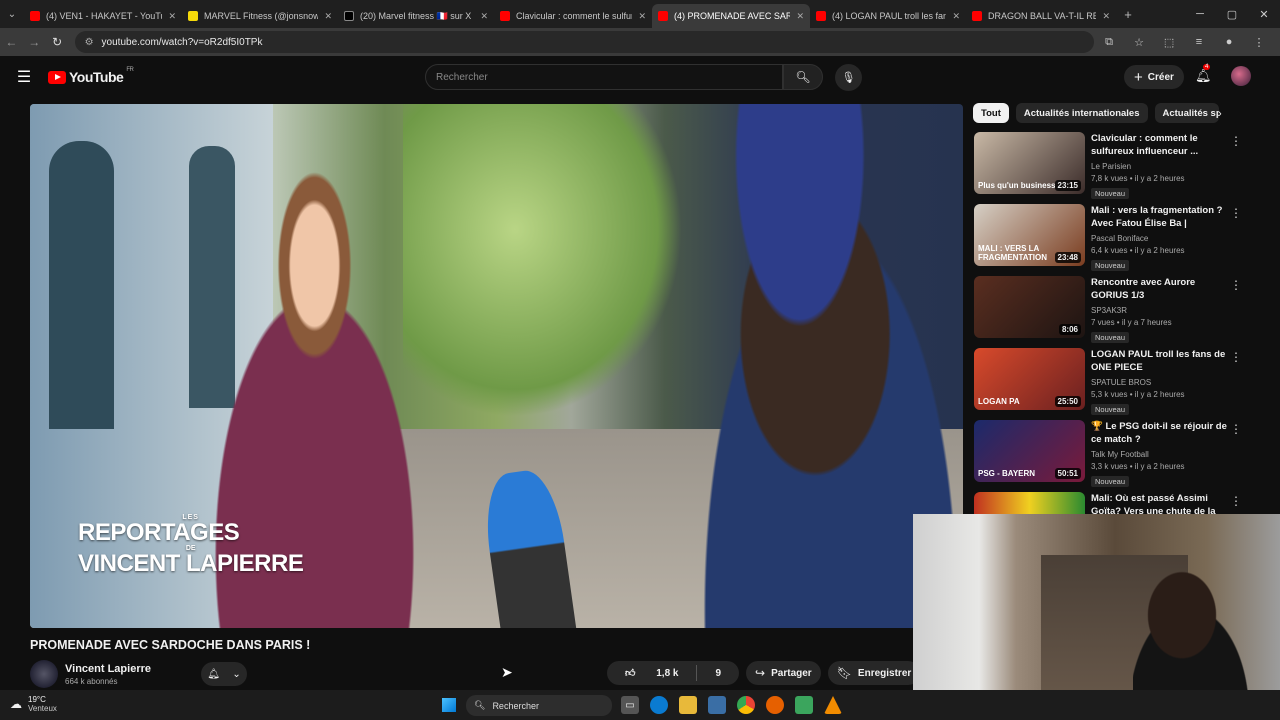  What do you see at coordinates (604, 77) in the screenshot?
I see `search-input: Rechercher` at bounding box center [604, 77].